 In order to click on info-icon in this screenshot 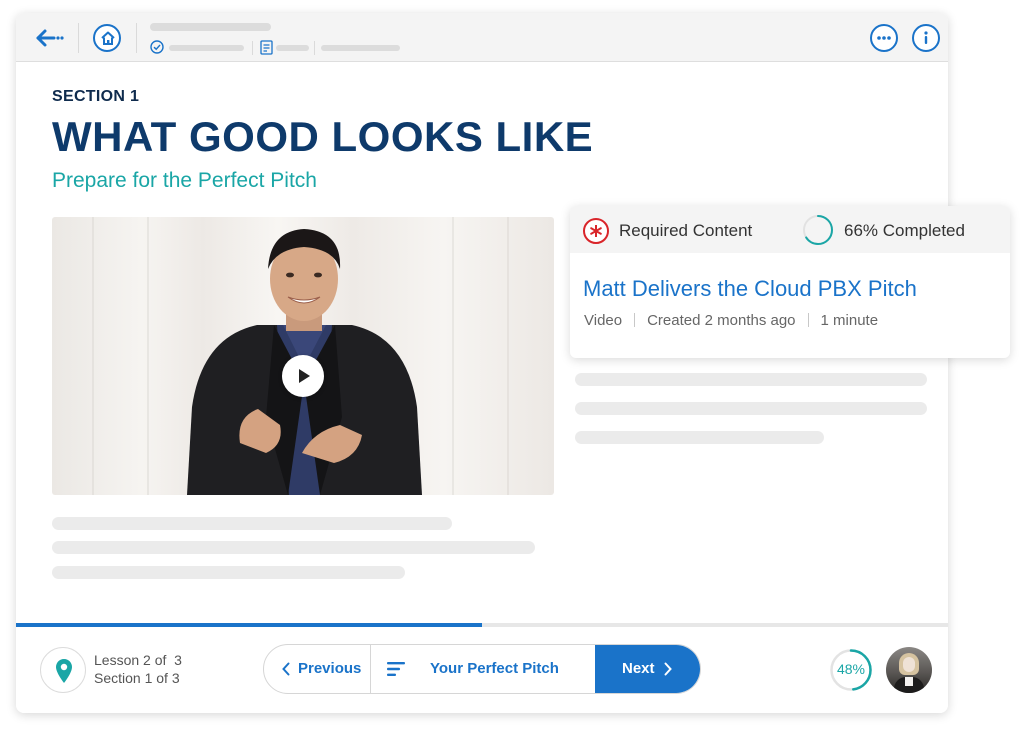, I will do `click(926, 37)`.